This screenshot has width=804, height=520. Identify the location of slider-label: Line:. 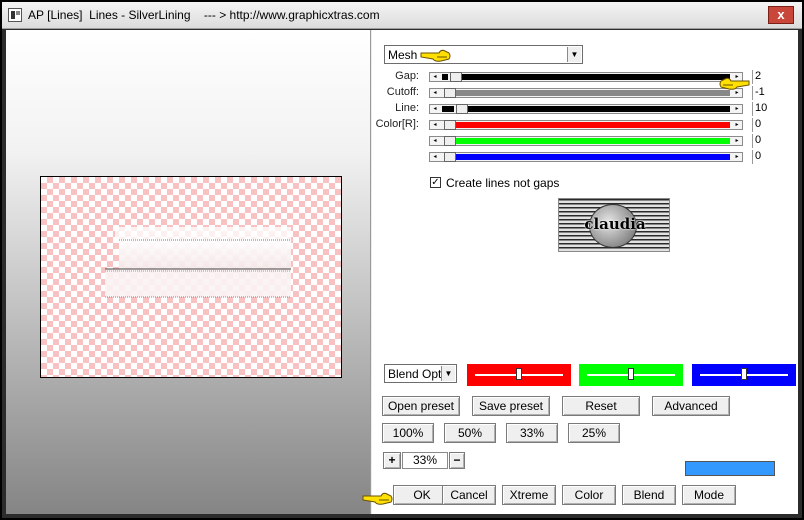
(407, 108).